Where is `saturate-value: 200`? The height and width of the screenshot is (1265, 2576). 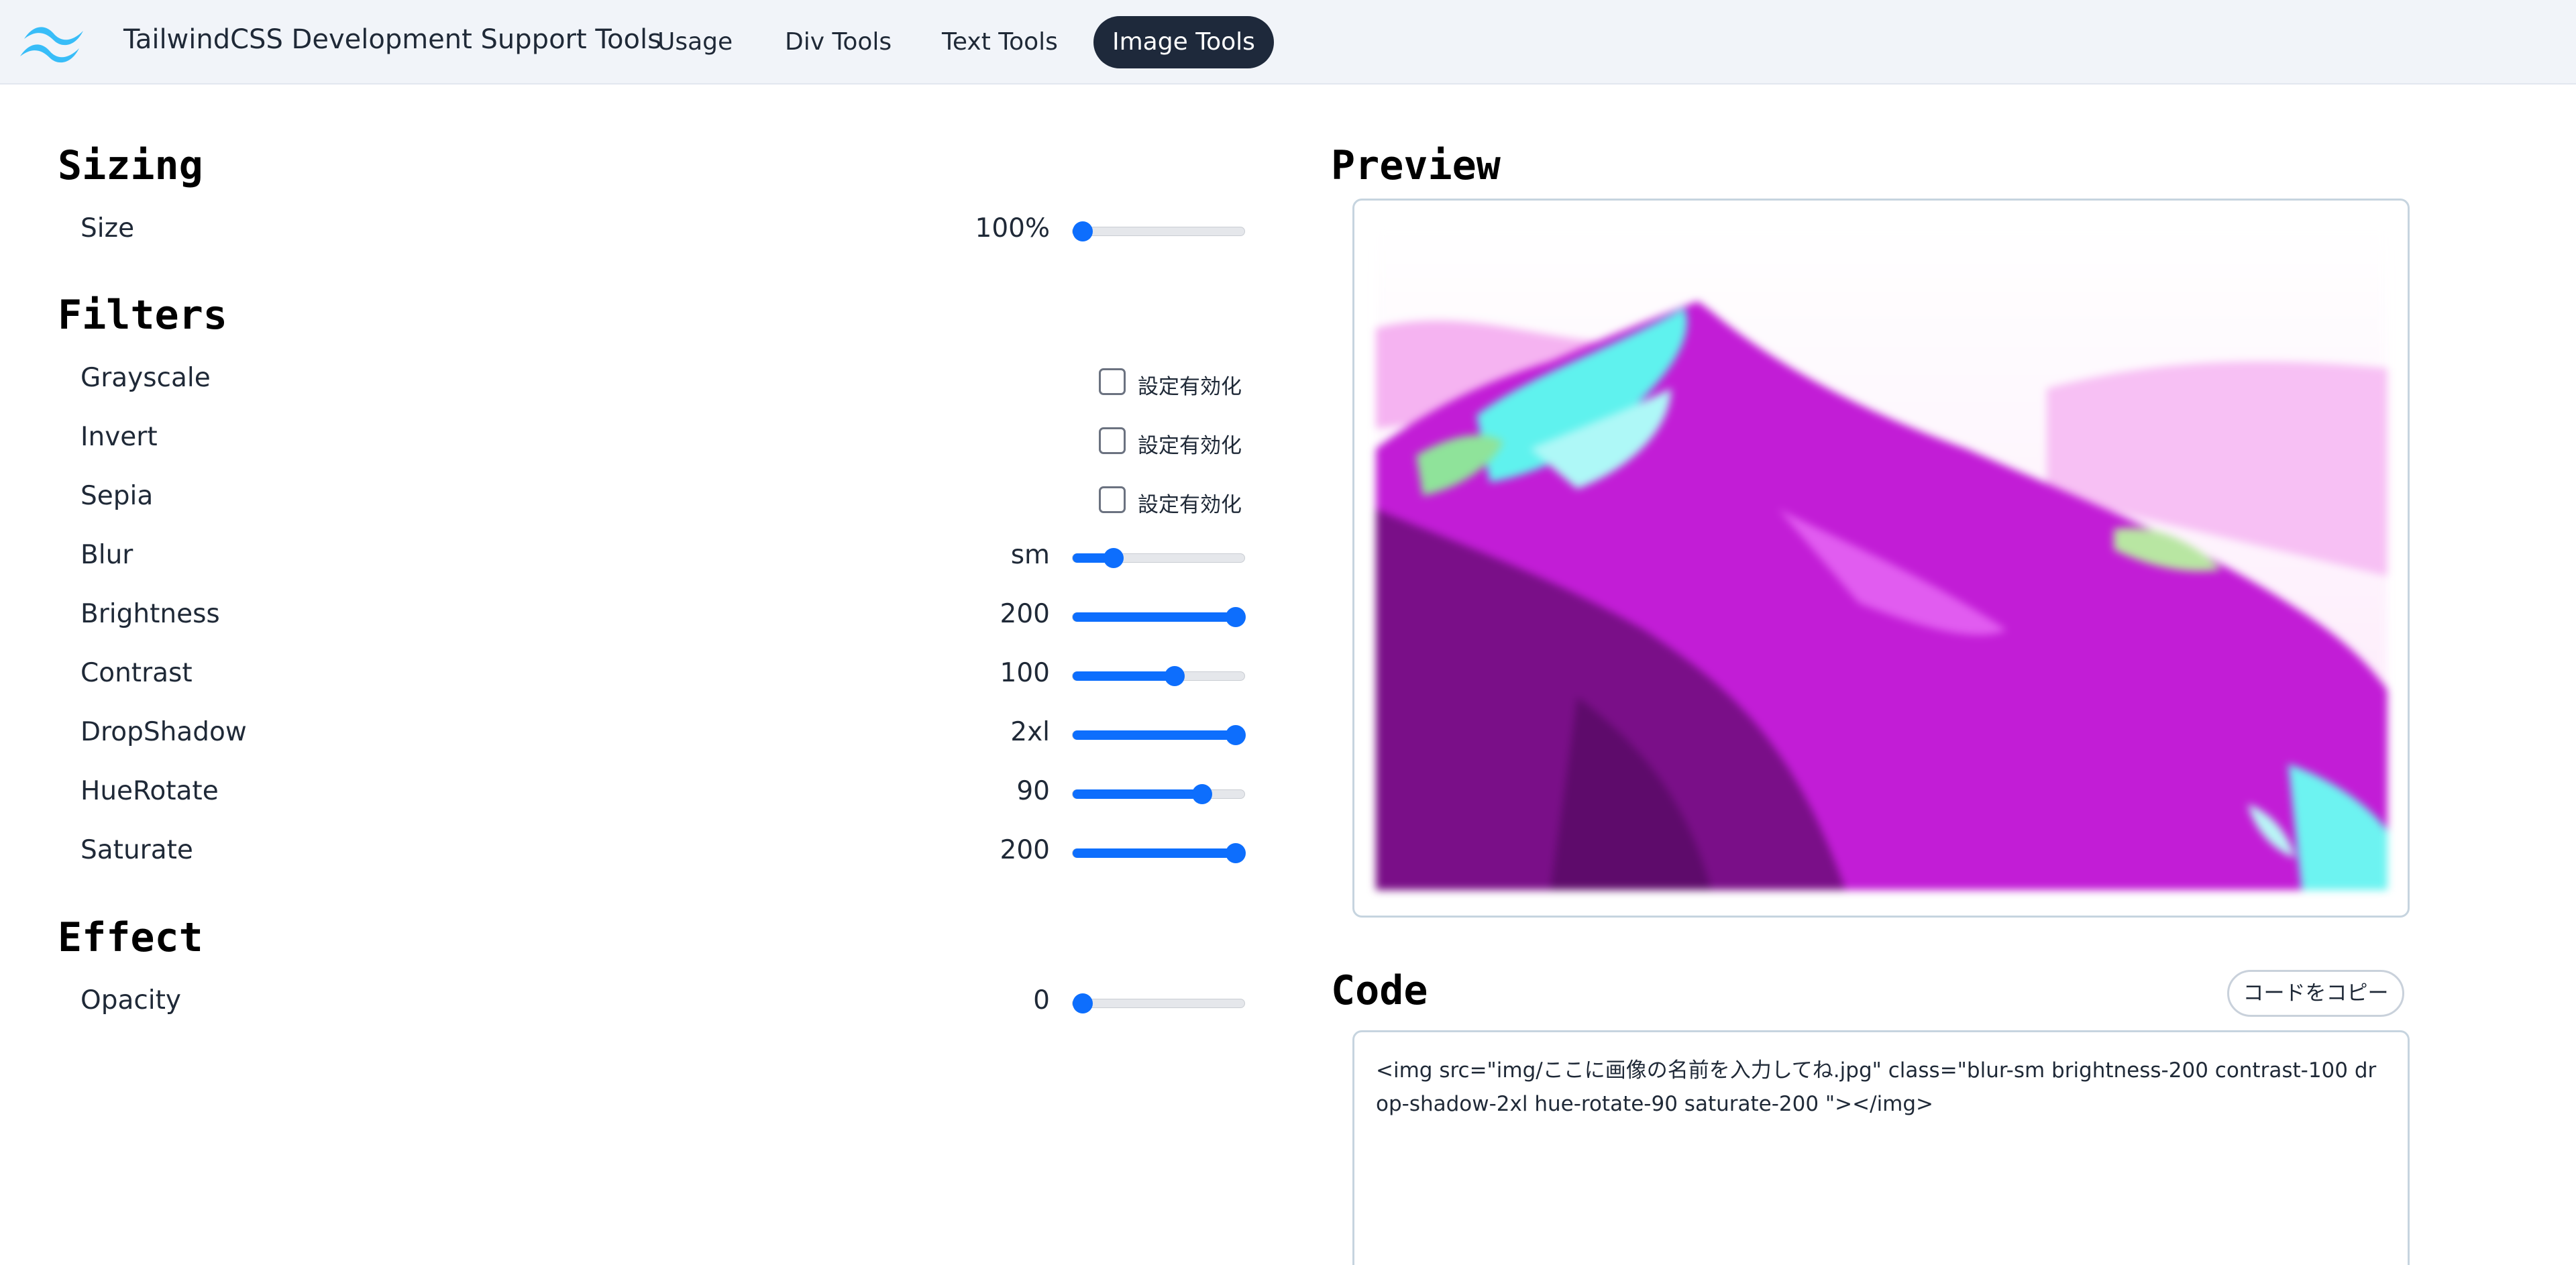
saturate-value: 200 is located at coordinates (1025, 850).